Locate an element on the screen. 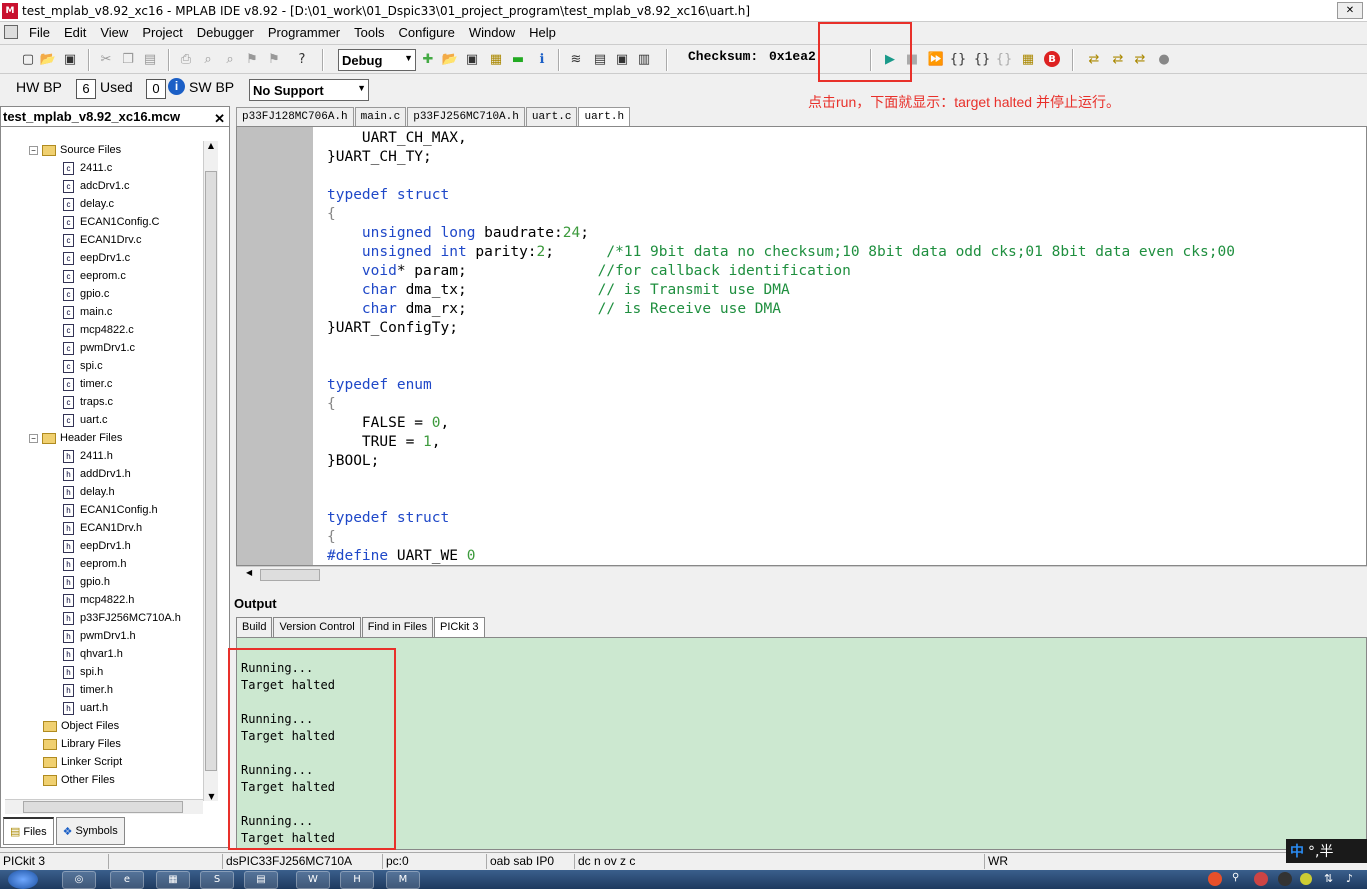  tree-file: h p33FJ256MC710A.h is located at coordinates (103, 618).